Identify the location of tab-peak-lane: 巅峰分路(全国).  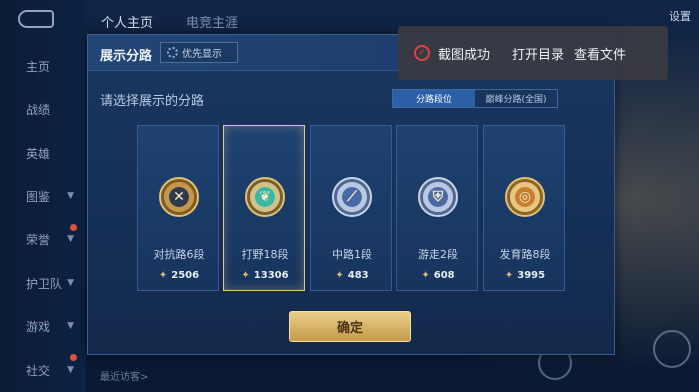
(516, 98).